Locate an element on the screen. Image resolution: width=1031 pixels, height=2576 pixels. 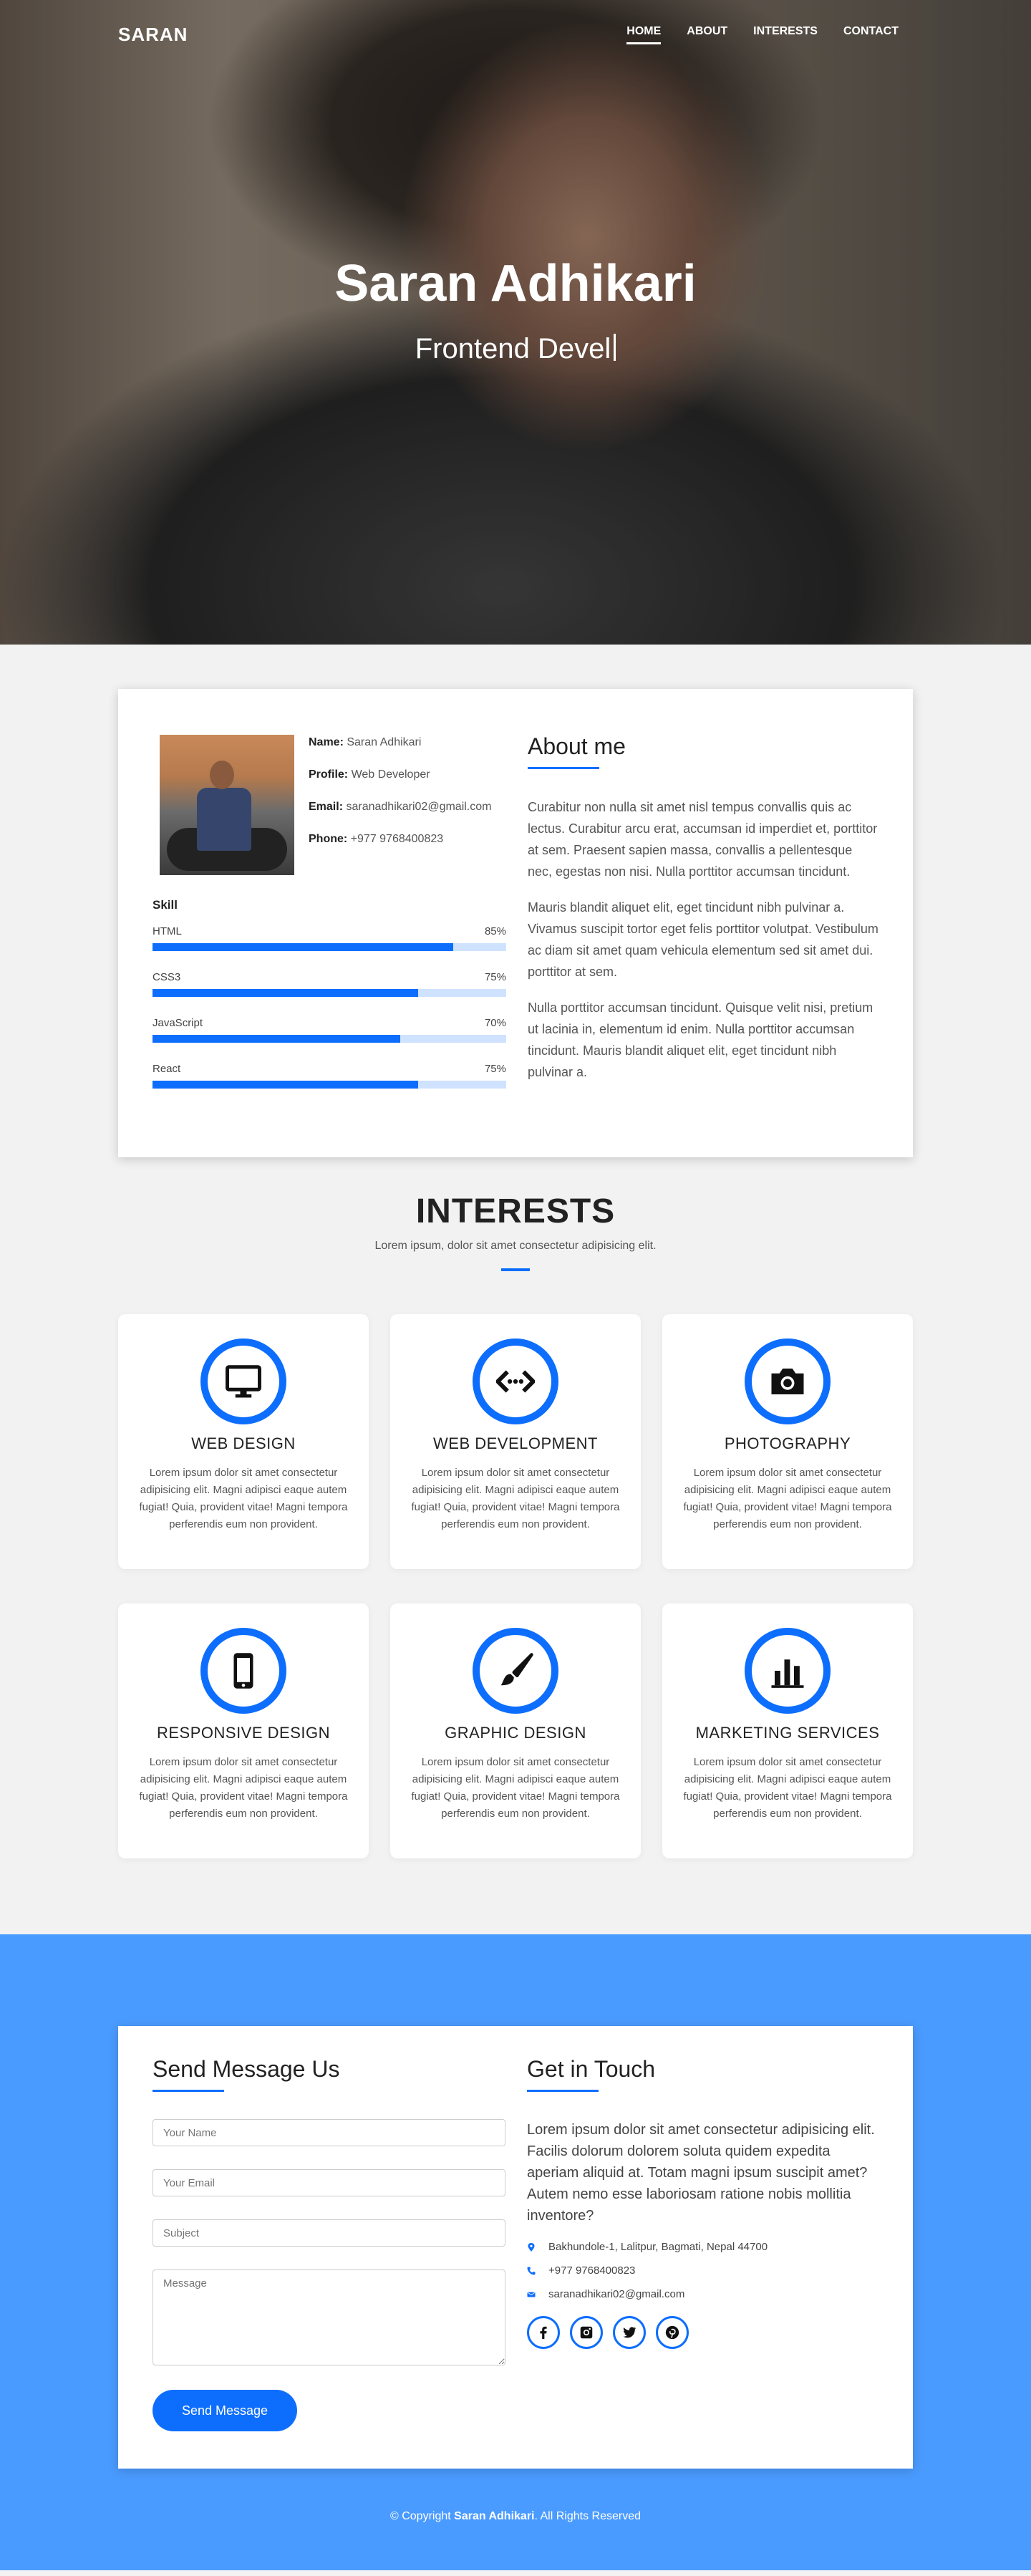
map-marker-icon is located at coordinates (531, 2247).